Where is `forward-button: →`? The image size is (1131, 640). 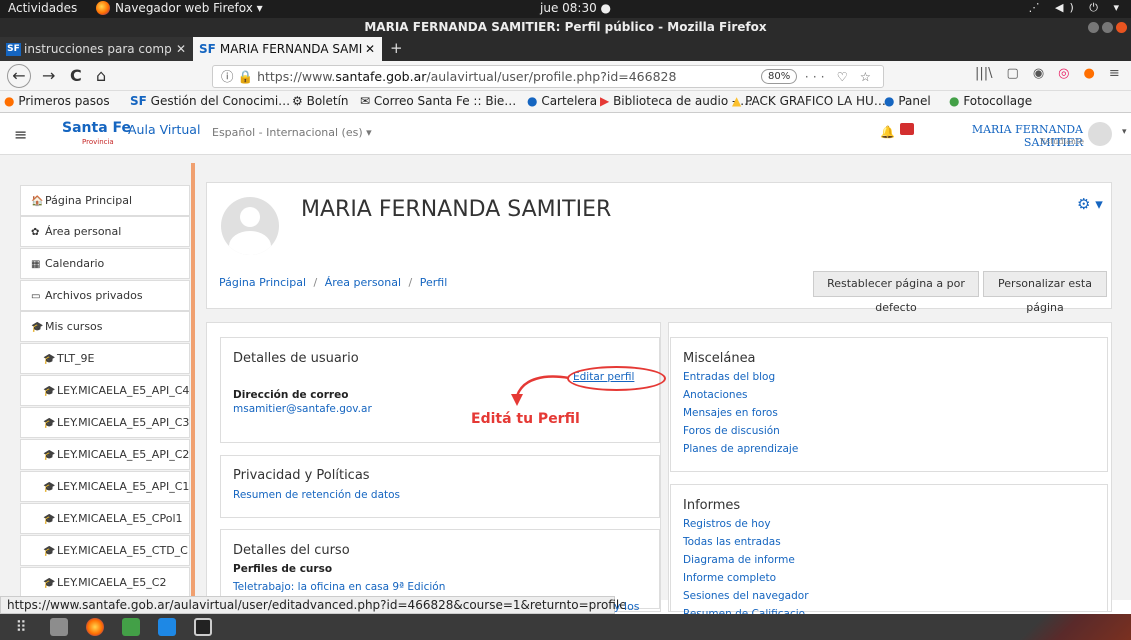 forward-button: → is located at coordinates (48, 76).